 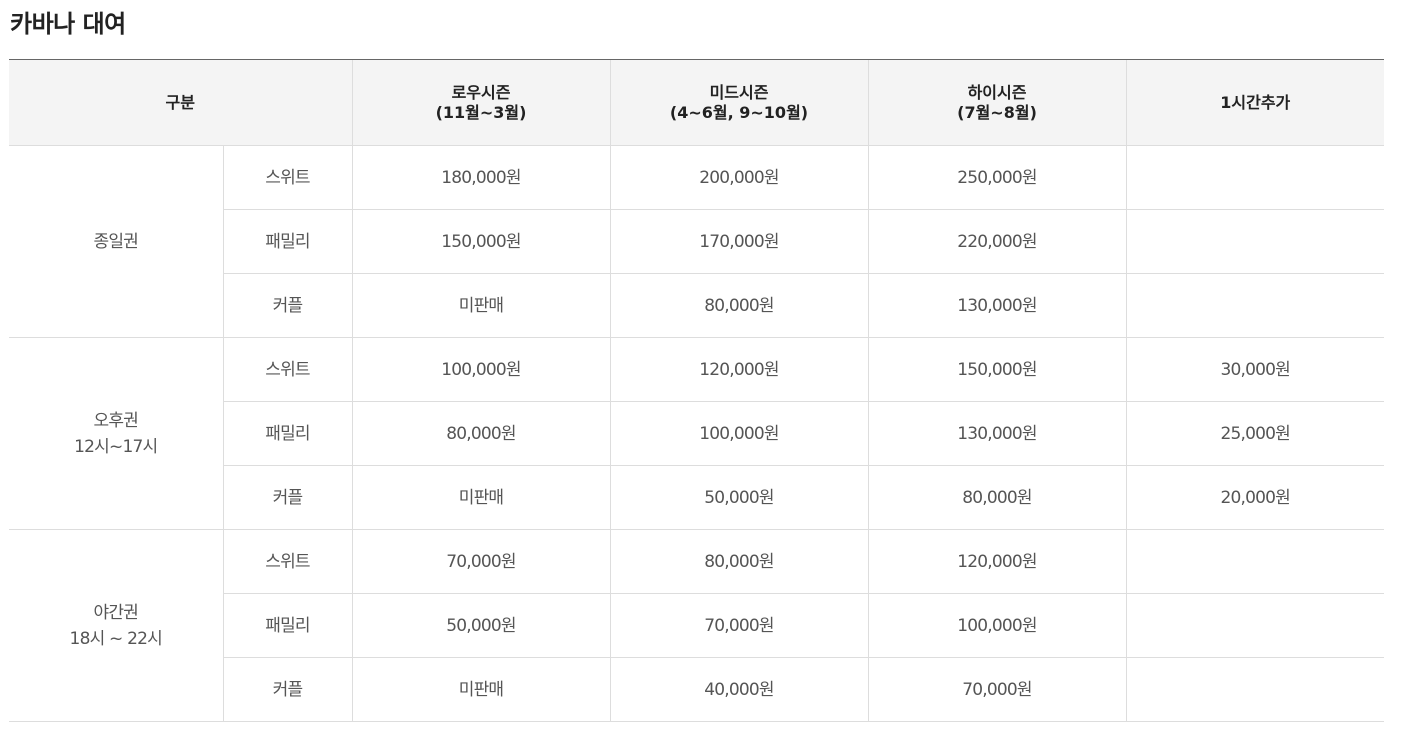 I want to click on group-time: 12시~17시, so click(x=116, y=446).